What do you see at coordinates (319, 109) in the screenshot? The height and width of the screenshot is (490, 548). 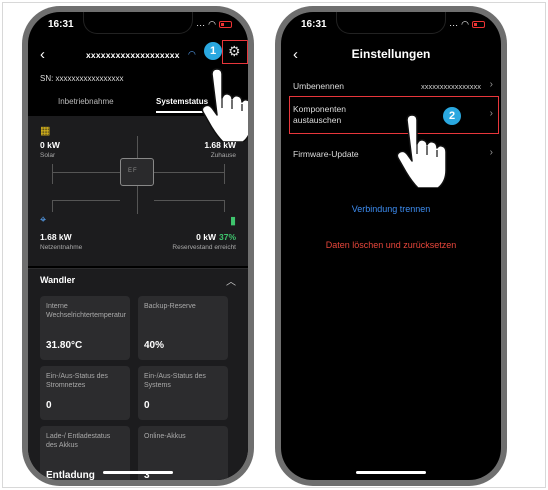 I see `row-label-line1: Komponenten` at bounding box center [319, 109].